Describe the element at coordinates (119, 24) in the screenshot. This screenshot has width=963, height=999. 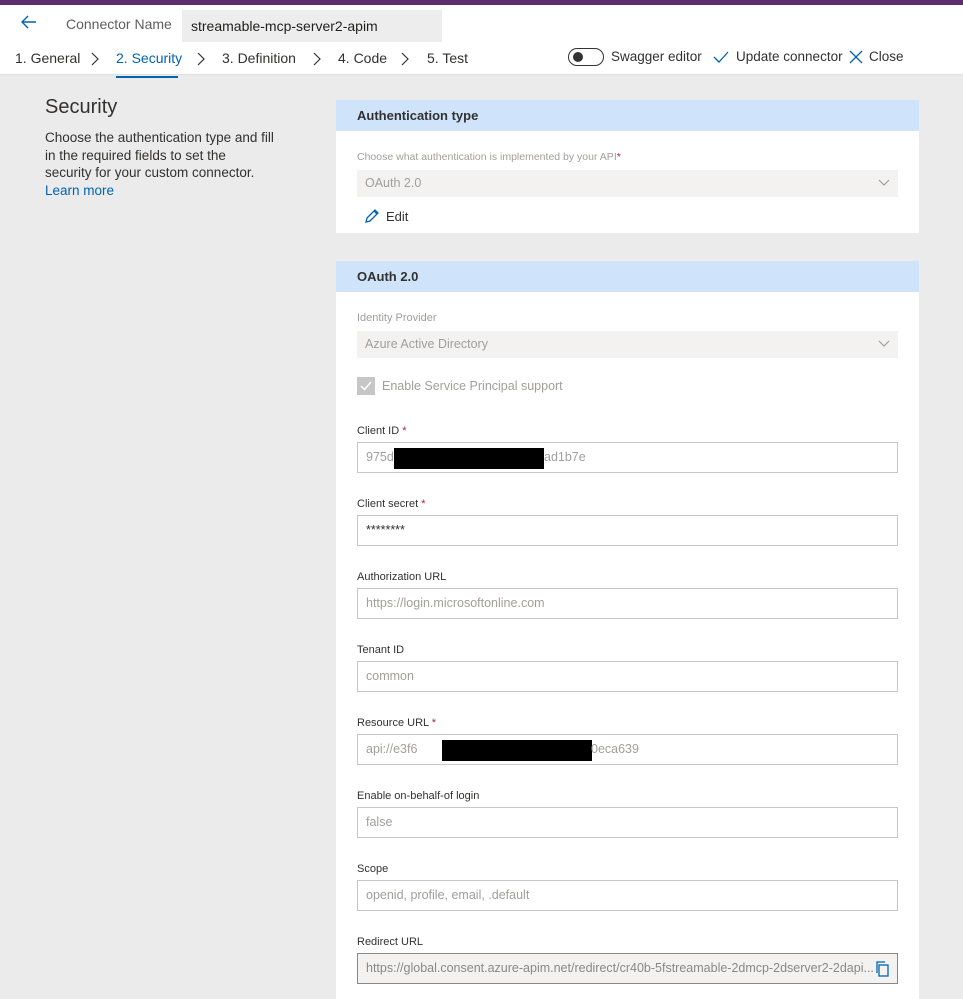
I see `connector-name-label: Connector Name` at that location.